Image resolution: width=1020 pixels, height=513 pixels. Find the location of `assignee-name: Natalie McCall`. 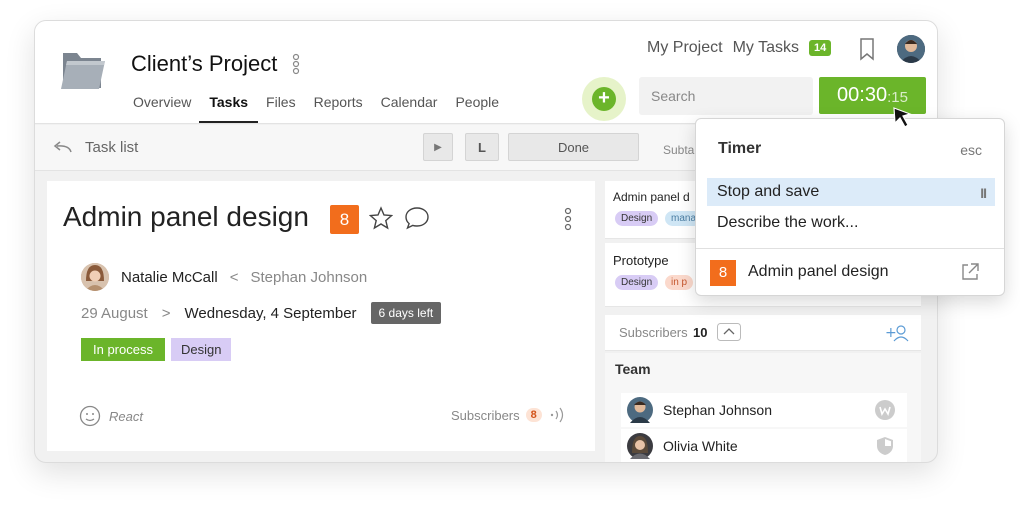

assignee-name: Natalie McCall is located at coordinates (169, 277).